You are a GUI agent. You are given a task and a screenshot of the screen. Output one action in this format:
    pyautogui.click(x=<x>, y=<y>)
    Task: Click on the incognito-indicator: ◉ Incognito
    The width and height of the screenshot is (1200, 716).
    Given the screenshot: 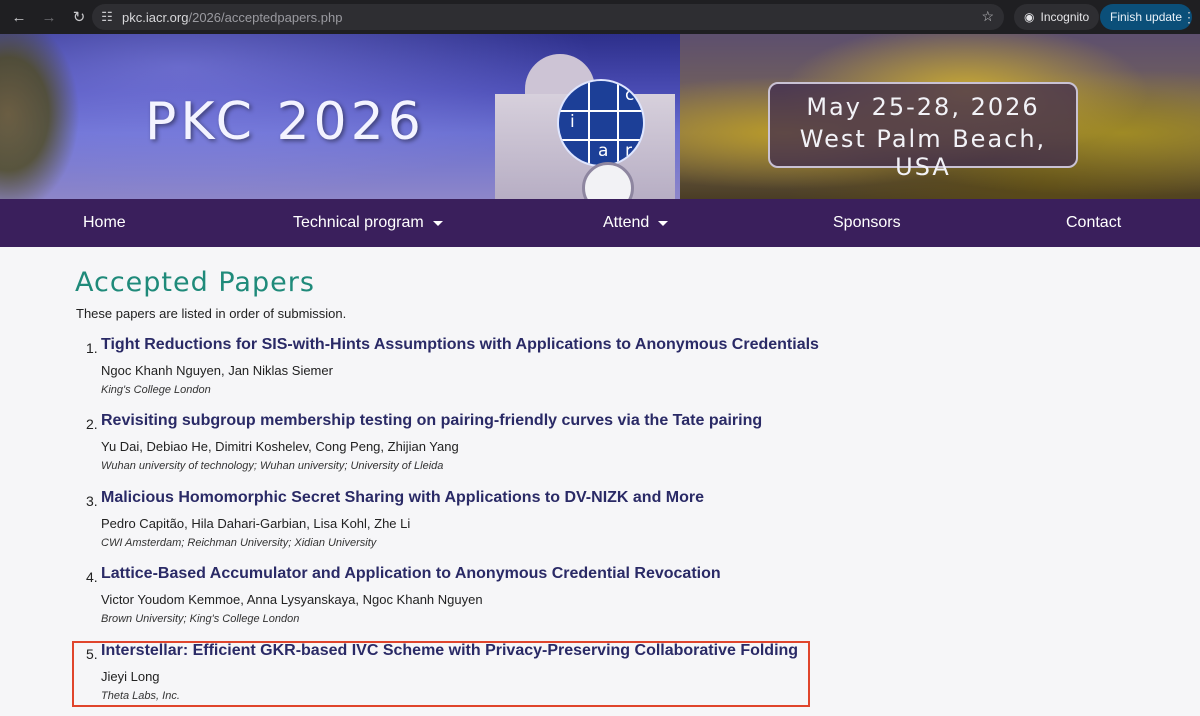 What is the action you would take?
    pyautogui.click(x=1057, y=17)
    